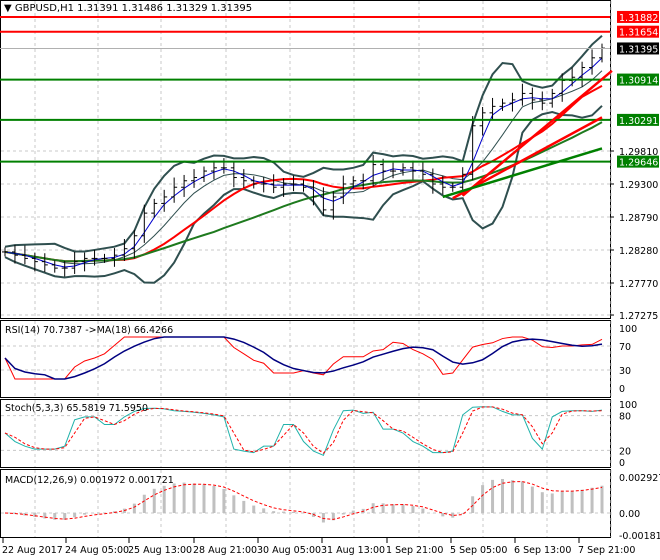 The height and width of the screenshot is (560, 660). What do you see at coordinates (625, 417) in the screenshot?
I see `stoch-axis-label: 80` at bounding box center [625, 417].